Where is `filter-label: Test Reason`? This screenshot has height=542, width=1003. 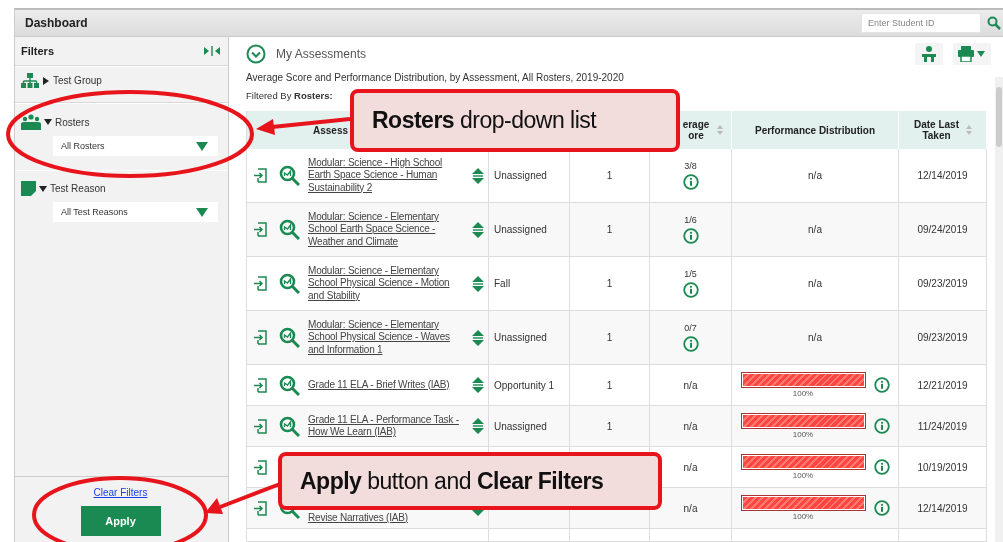 filter-label: Test Reason is located at coordinates (78, 188).